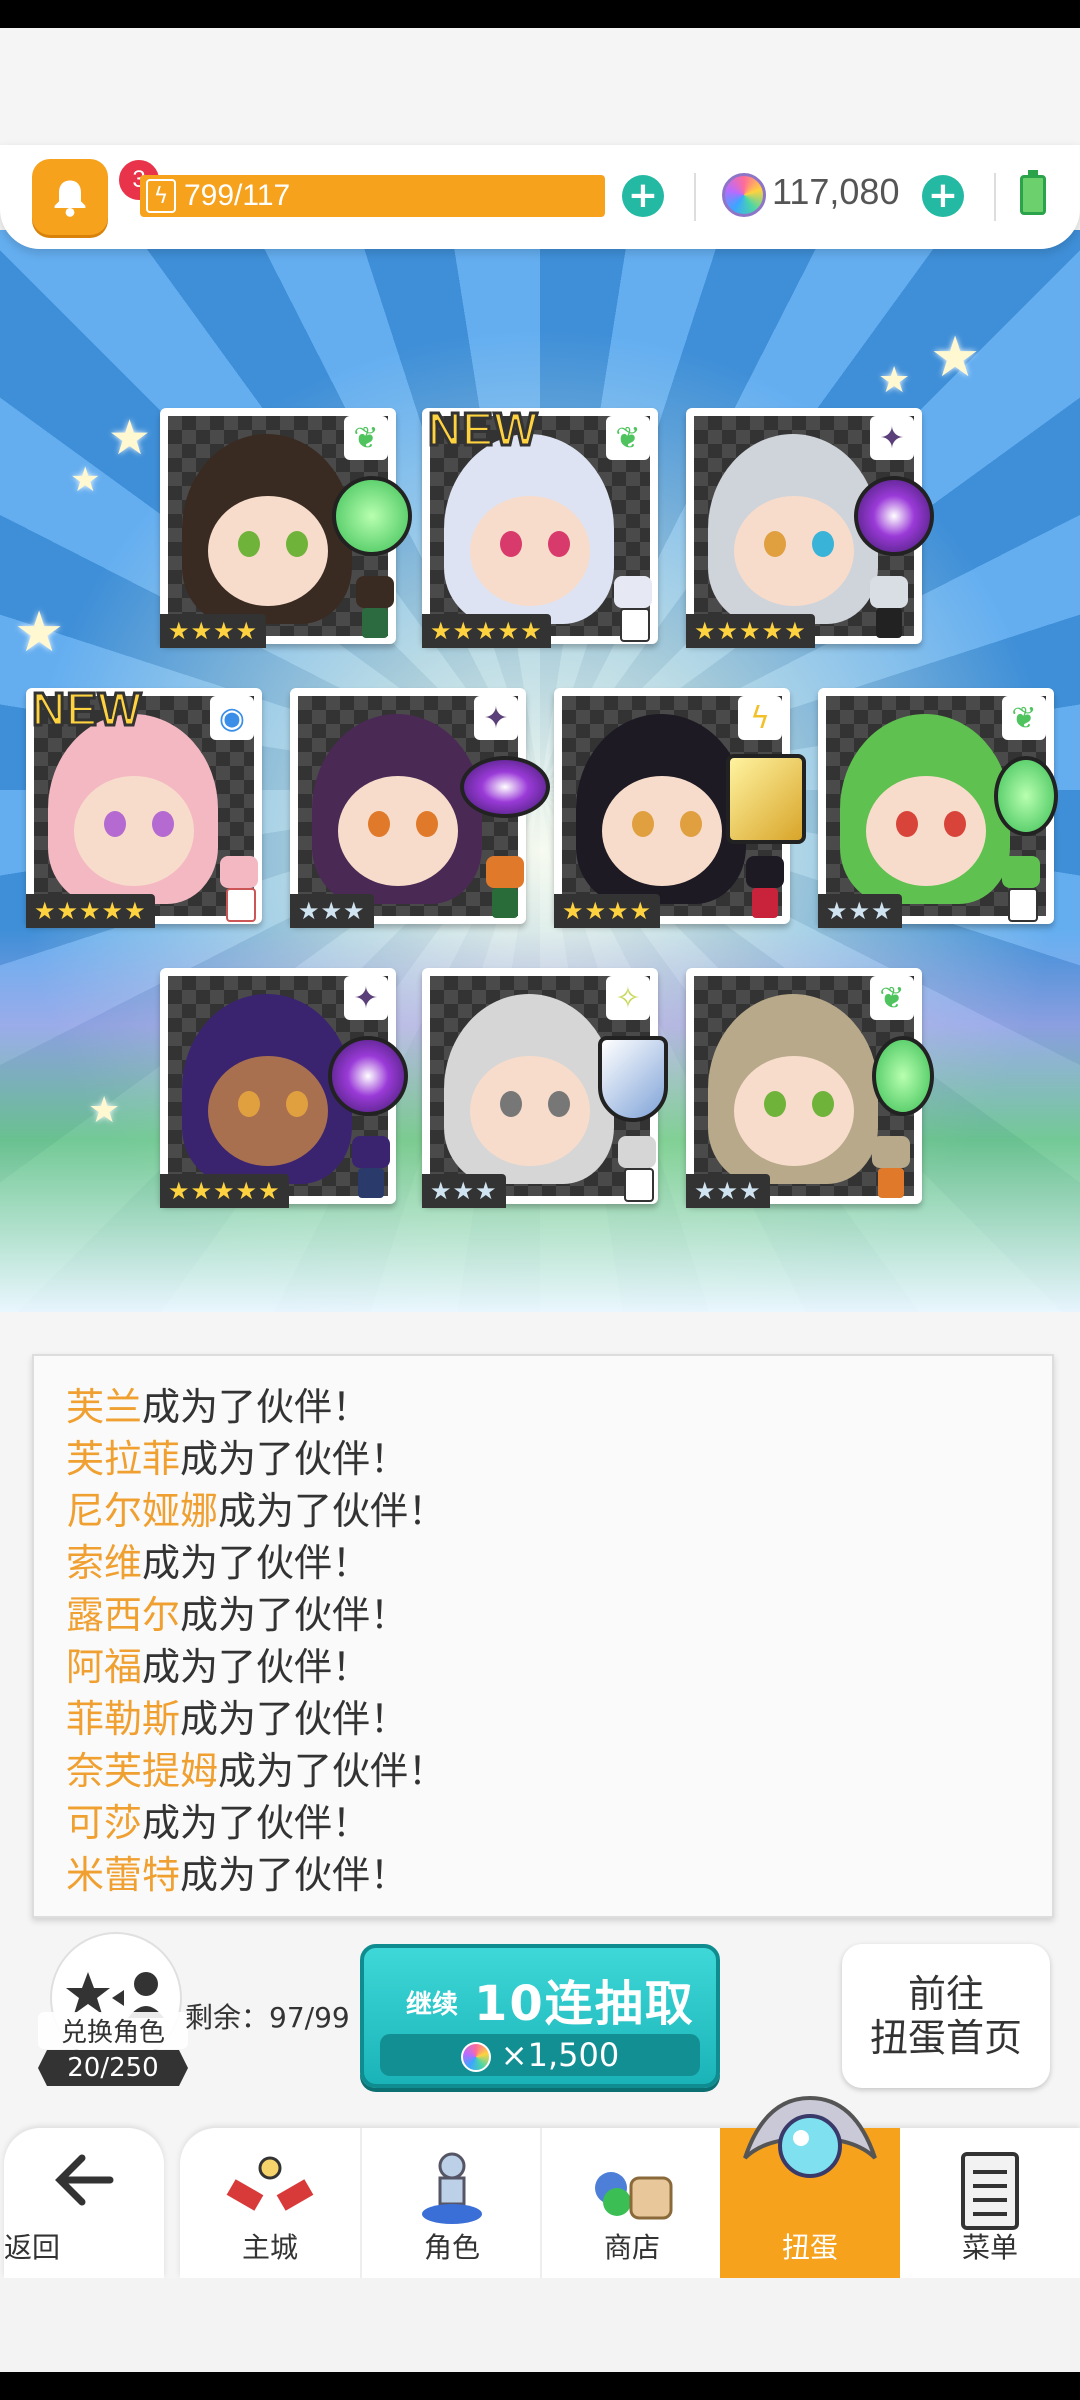  Describe the element at coordinates (452, 2188) in the screenshot. I see `character-statue-icon` at that location.